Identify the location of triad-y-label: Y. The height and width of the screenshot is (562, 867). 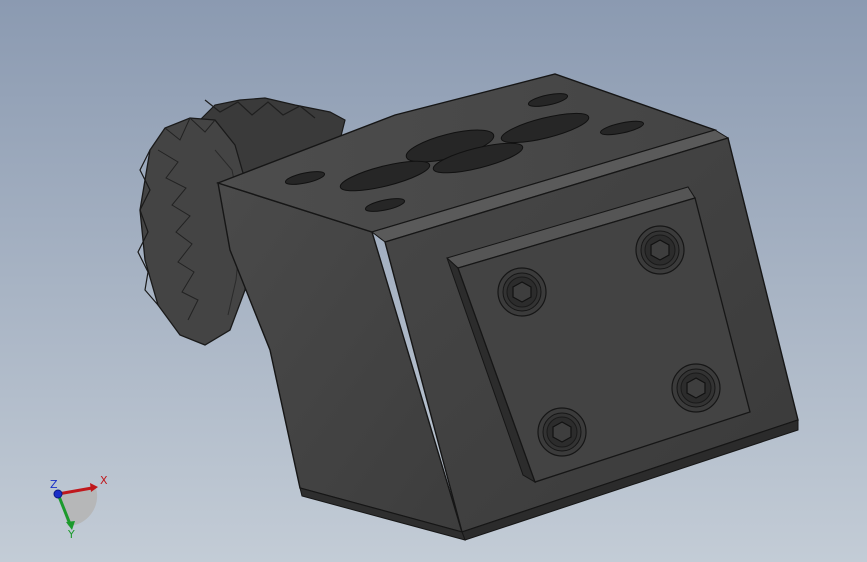
(71, 534).